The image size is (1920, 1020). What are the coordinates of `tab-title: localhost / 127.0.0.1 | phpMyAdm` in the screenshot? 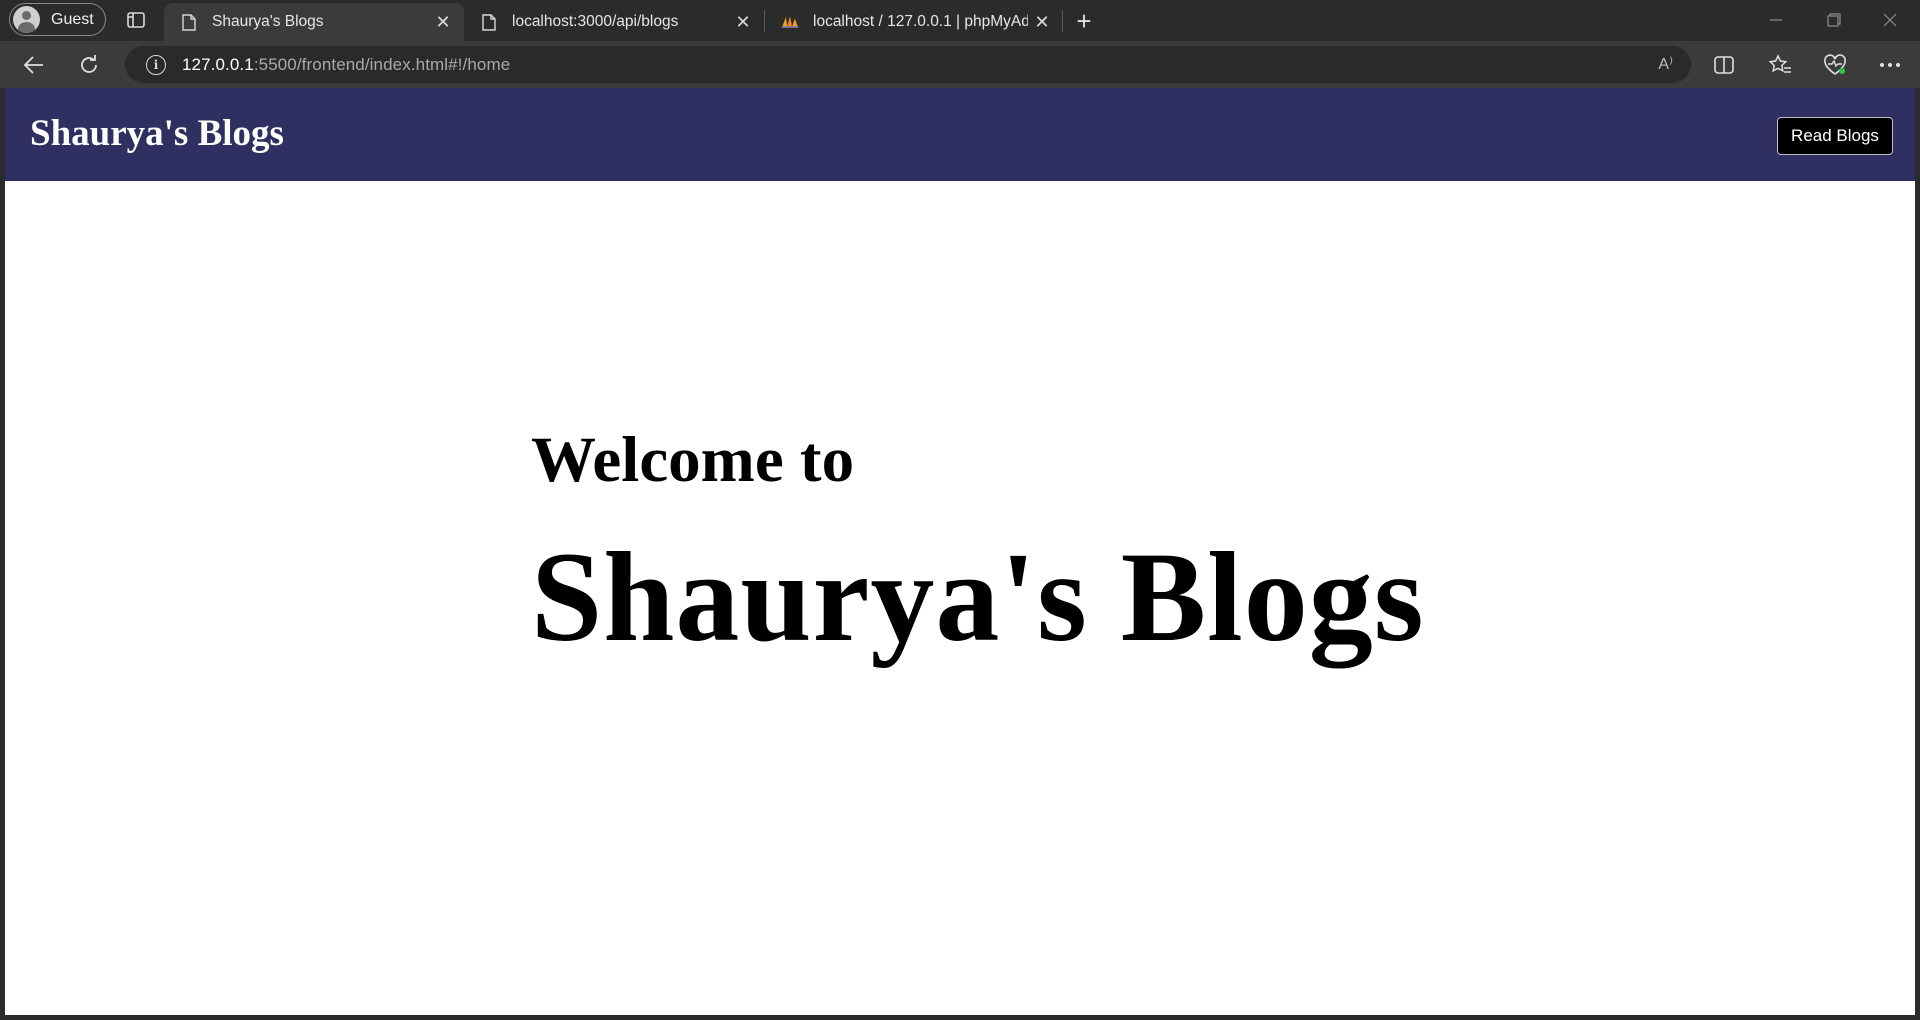 It's located at (920, 21).